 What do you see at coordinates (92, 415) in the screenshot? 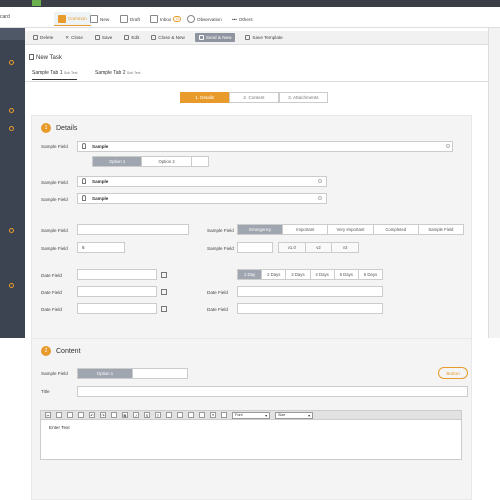
I see `undo-icon: ↶` at bounding box center [92, 415].